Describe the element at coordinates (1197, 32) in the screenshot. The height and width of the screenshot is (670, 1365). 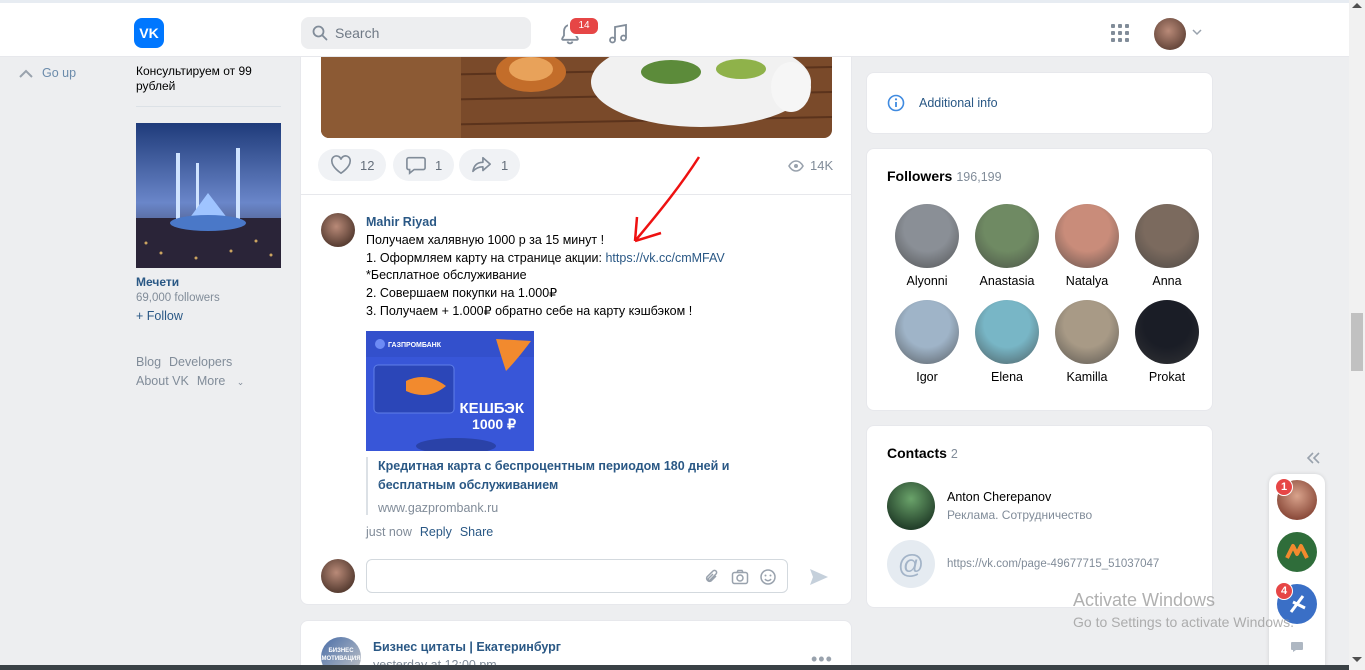
I see `chevron-down-icon` at that location.